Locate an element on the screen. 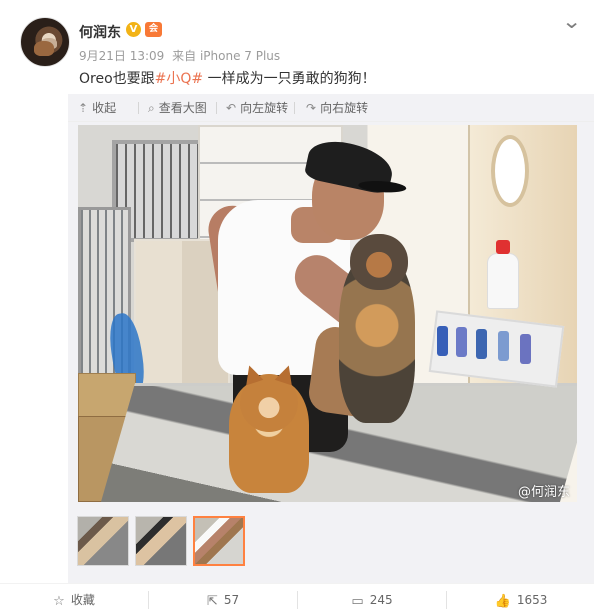 The height and width of the screenshot is (615, 594). thumbnail-3-selected is located at coordinates (219, 541).